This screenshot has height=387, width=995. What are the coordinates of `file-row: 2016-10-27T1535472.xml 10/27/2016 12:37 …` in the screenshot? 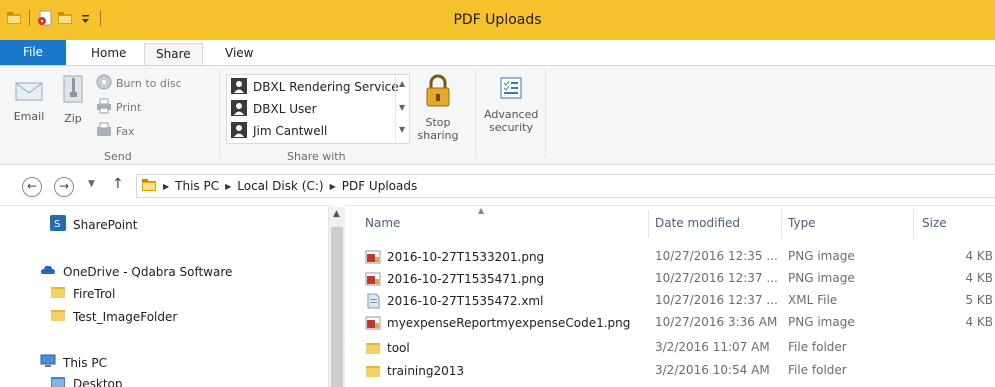 It's located at (670, 301).